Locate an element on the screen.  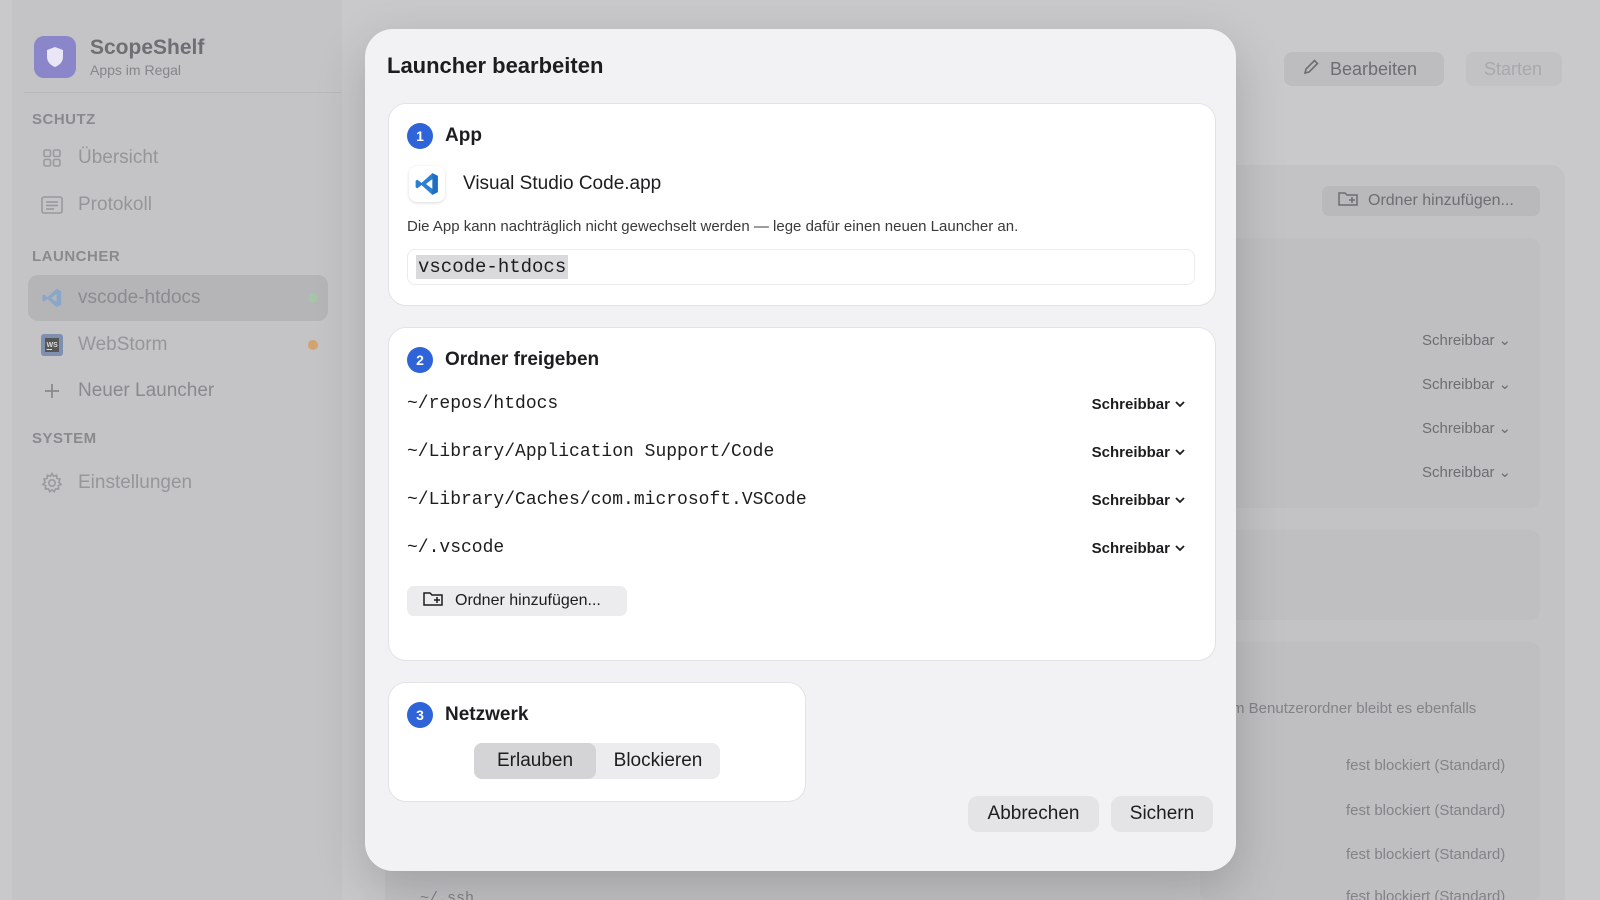
svg-text: WS is located at coordinates (53, 345).